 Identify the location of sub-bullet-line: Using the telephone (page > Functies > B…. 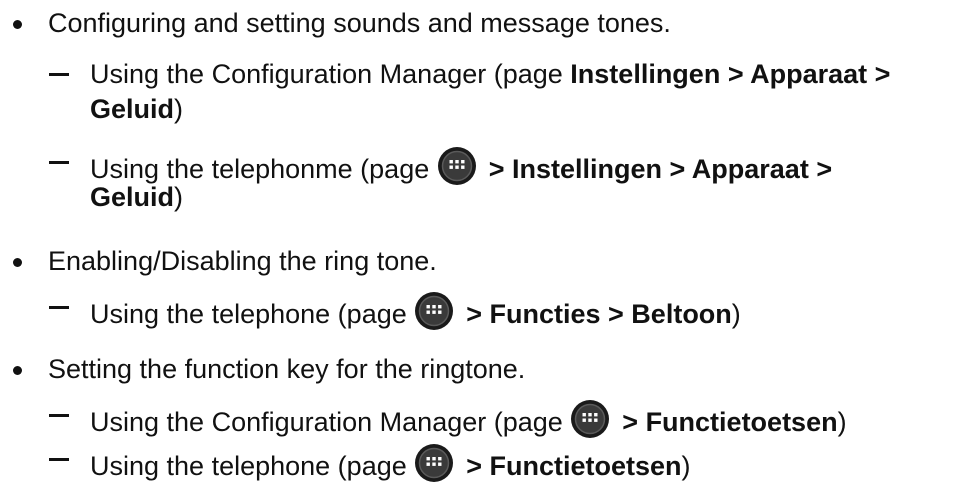
(415, 311).